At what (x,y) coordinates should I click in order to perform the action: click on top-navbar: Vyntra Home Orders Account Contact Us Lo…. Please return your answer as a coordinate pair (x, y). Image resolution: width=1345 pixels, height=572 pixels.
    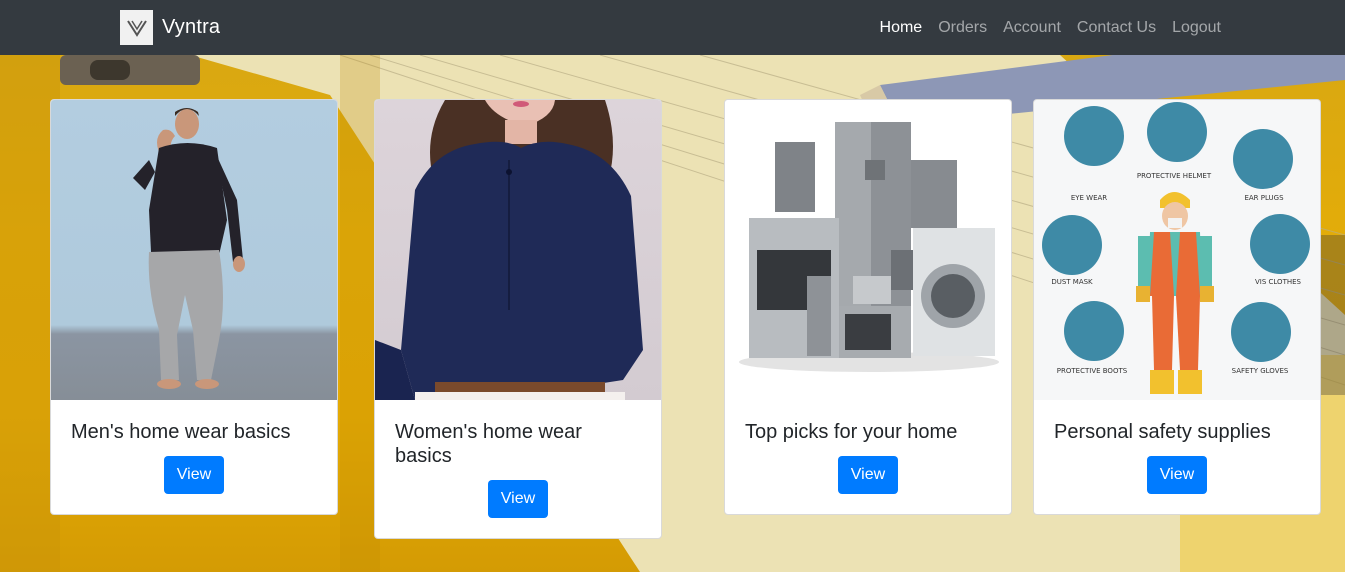
    Looking at the image, I should click on (672, 27).